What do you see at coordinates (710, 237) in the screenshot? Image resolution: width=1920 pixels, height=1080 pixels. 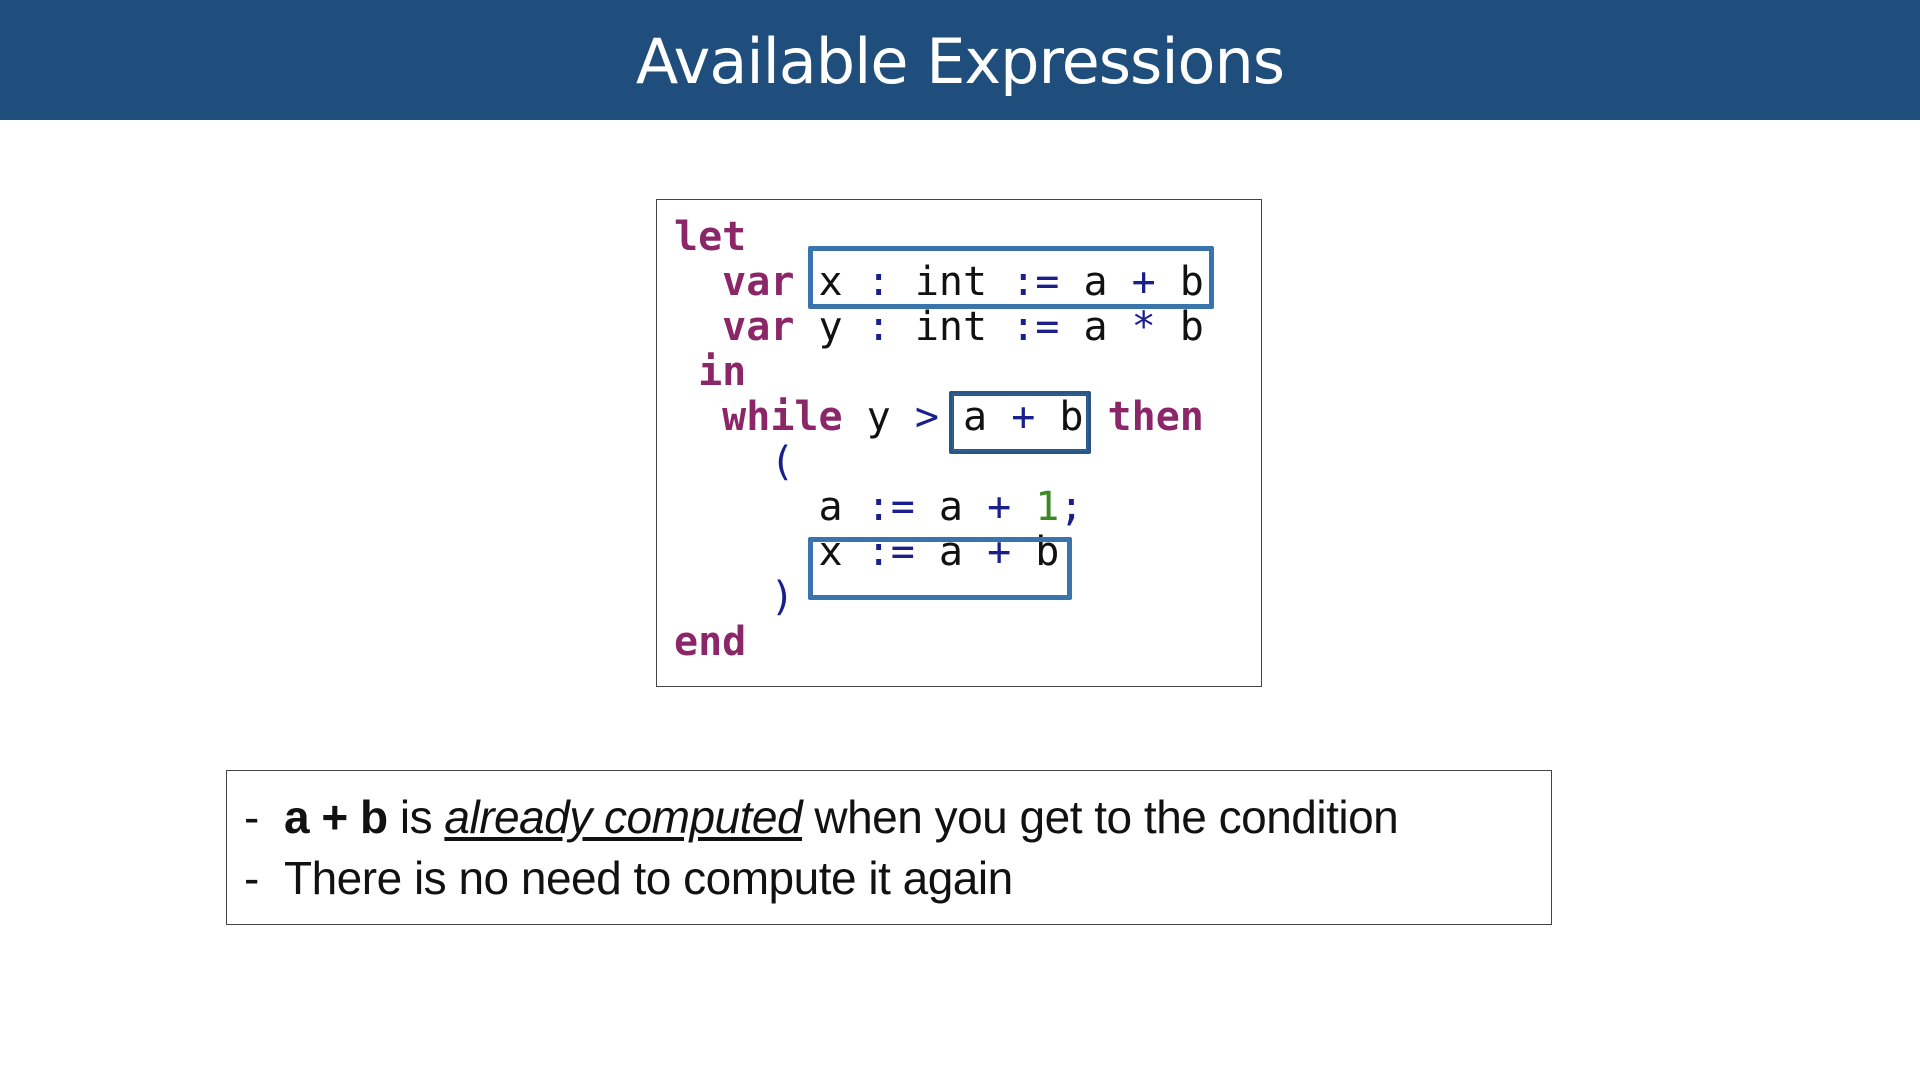 I see `code-token: let` at bounding box center [710, 237].